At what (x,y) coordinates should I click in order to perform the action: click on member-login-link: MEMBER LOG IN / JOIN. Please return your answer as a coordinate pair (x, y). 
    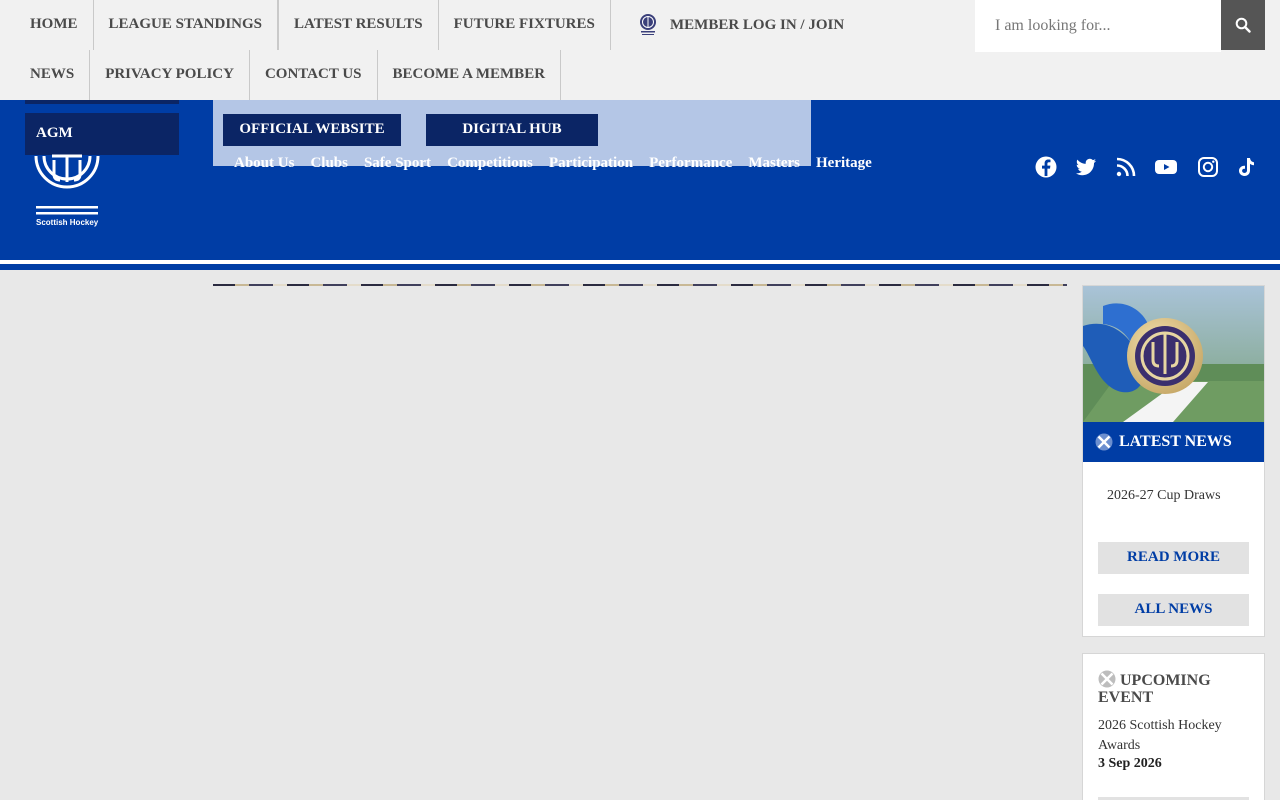
    Looking at the image, I should click on (741, 25).